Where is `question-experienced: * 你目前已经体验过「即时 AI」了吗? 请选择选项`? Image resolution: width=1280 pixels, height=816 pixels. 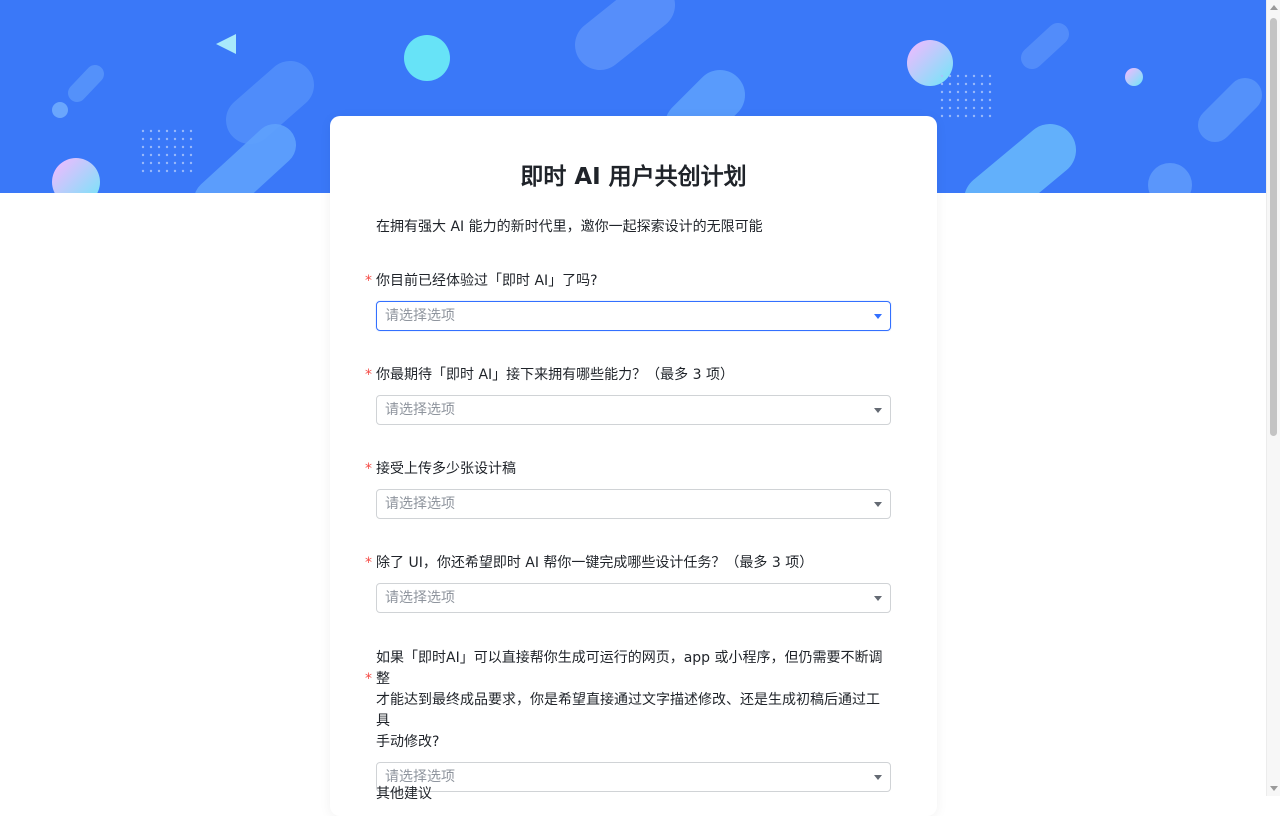 question-experienced: * 你目前已经体验过「即时 AI」了吗? 请选择选项 is located at coordinates (628, 301).